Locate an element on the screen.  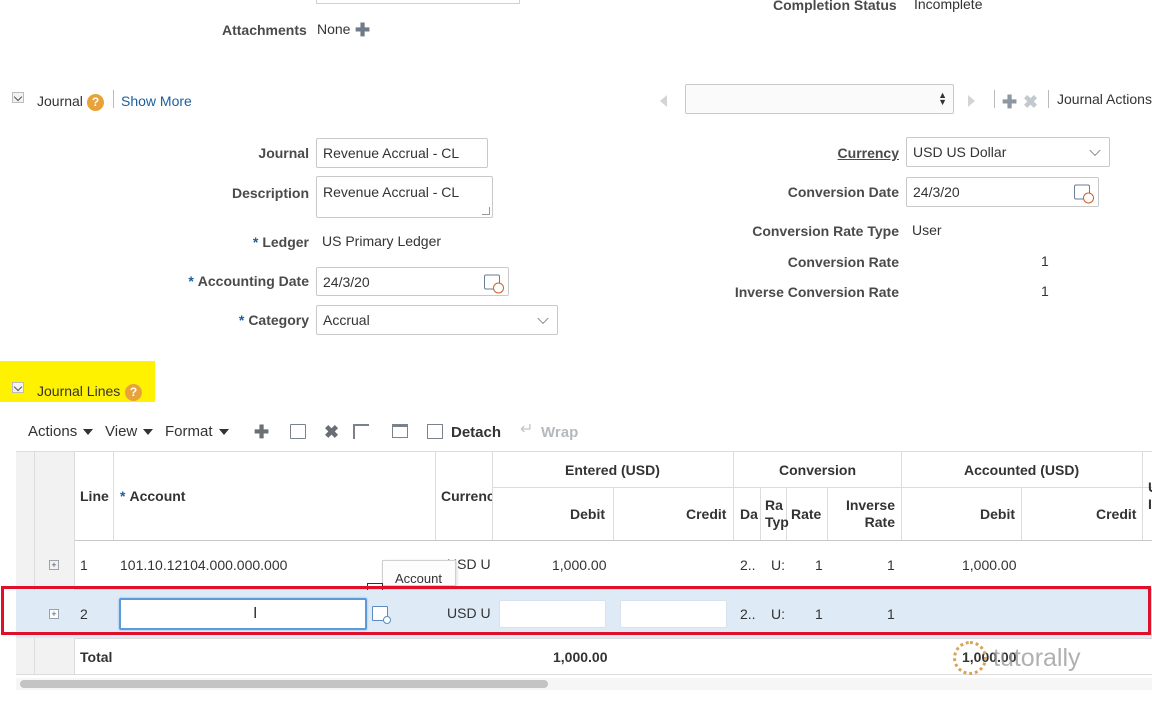
header-inverse-rate-line2: Rate is located at coordinates (879, 522).